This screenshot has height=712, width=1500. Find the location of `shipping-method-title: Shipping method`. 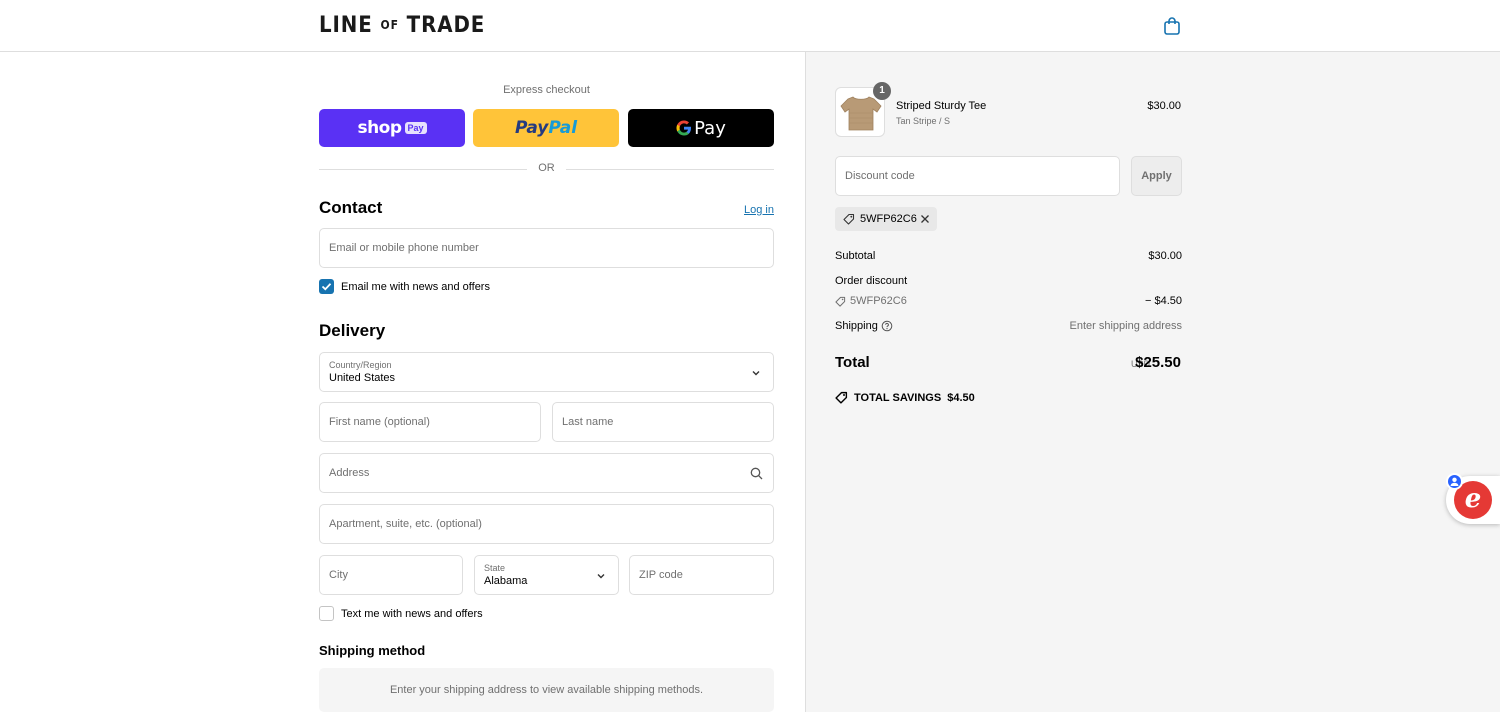

shipping-method-title: Shipping method is located at coordinates (372, 650).